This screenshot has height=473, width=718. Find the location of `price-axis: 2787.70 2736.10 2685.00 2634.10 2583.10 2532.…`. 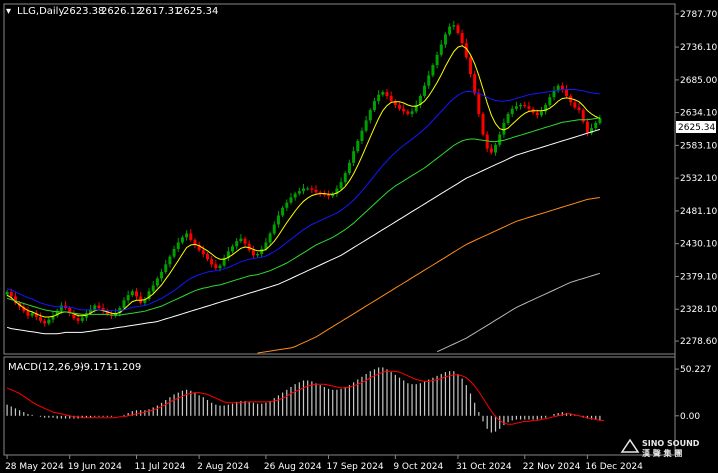

price-axis: 2787.70 2736.10 2685.00 2634.10 2583.10 2532.… is located at coordinates (696, 178).